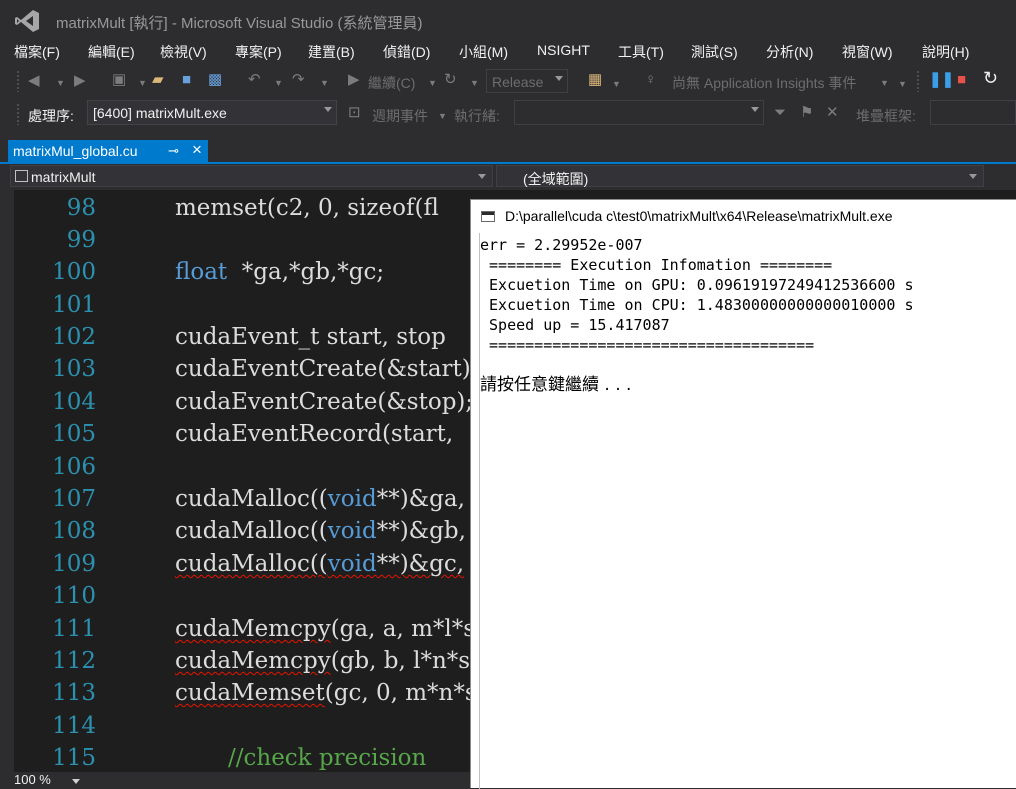 This screenshot has width=1016, height=789. Describe the element at coordinates (884, 83) in the screenshot. I see `insights-dropdown-icon: ▼` at that location.